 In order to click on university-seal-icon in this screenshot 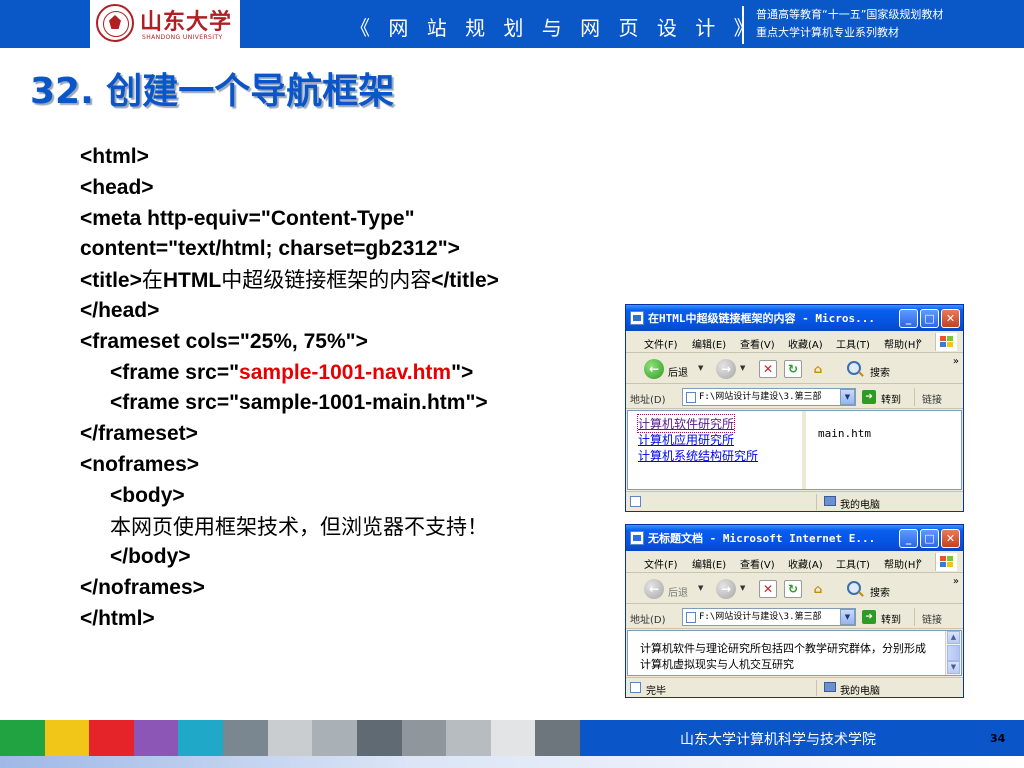, I will do `click(115, 23)`.